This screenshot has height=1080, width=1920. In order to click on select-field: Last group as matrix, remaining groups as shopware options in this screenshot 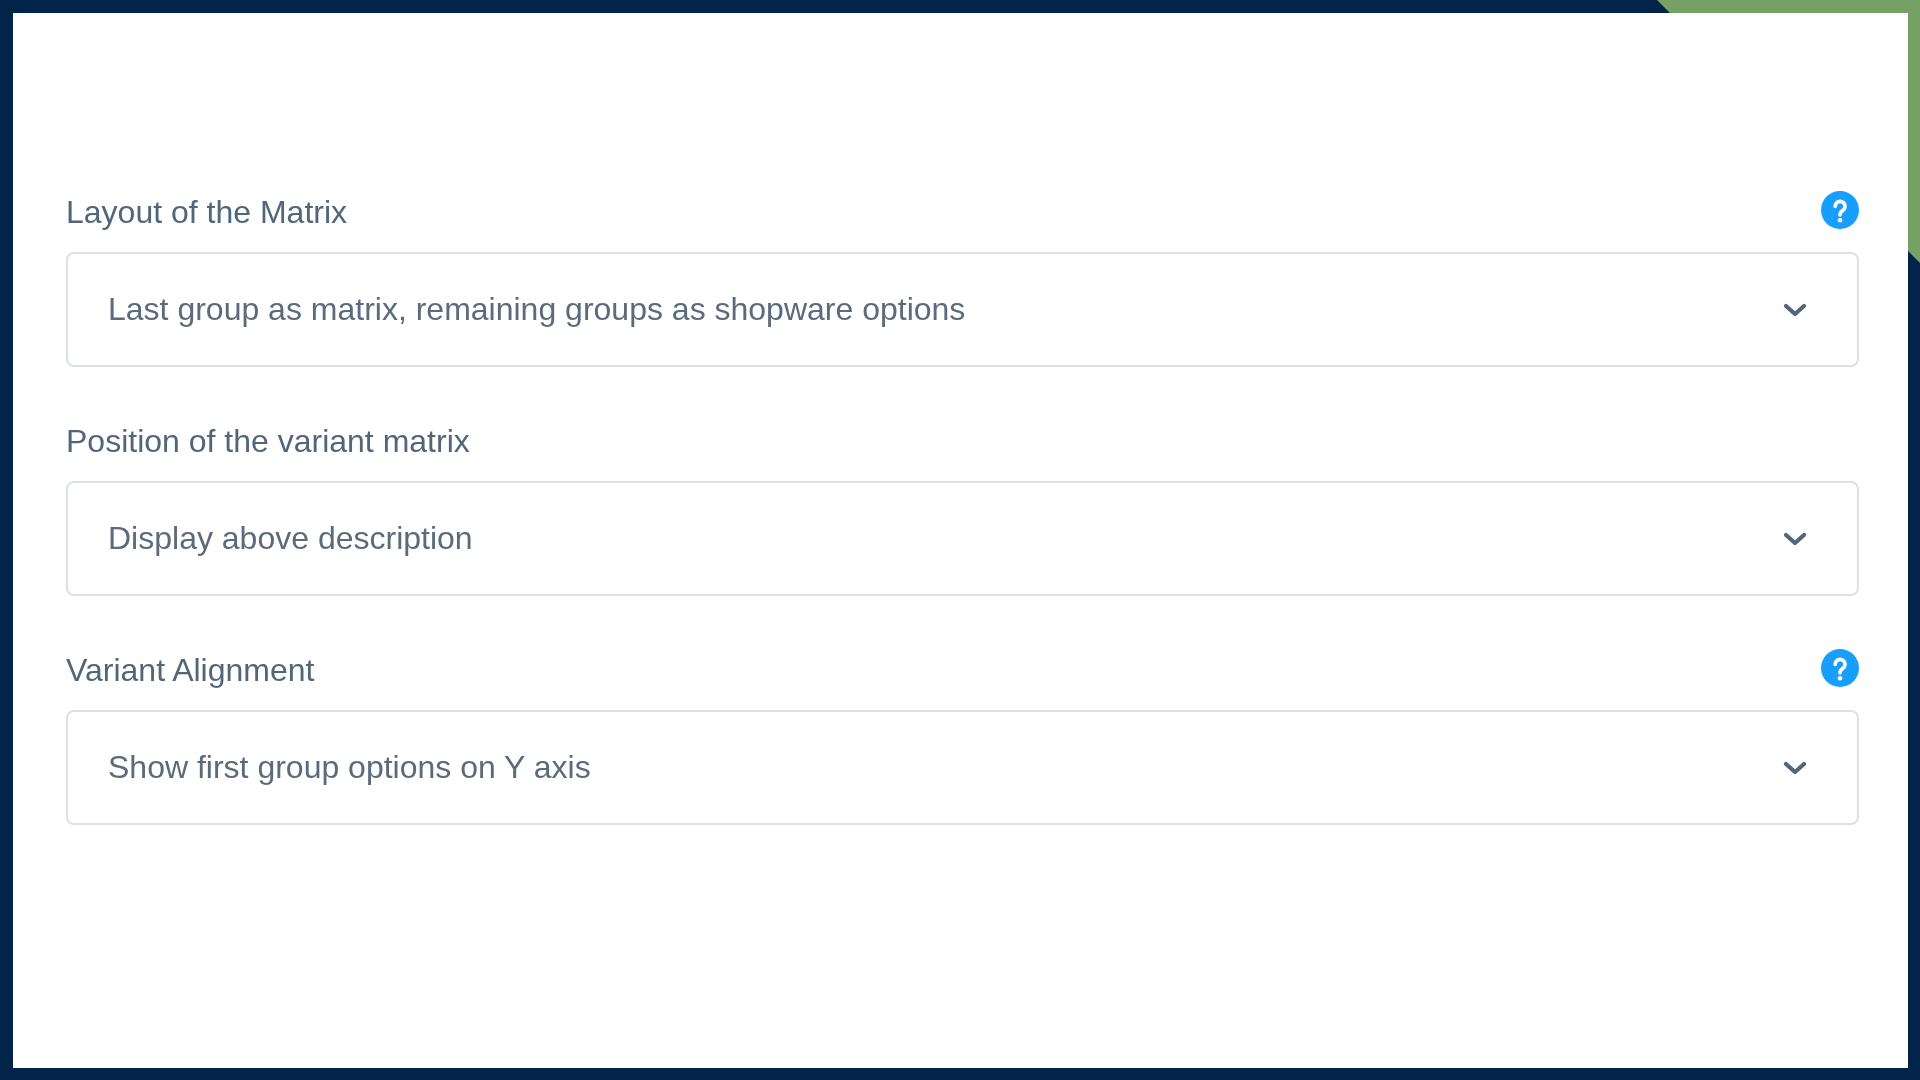, I will do `click(962, 309)`.